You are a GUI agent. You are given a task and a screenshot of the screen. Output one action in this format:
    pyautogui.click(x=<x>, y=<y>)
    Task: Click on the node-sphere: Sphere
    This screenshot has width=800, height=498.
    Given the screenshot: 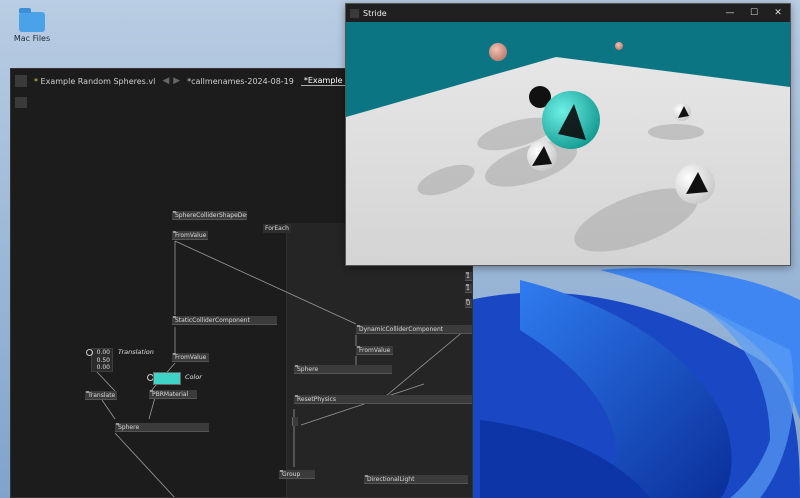 What is the action you would take?
    pyautogui.click(x=162, y=427)
    